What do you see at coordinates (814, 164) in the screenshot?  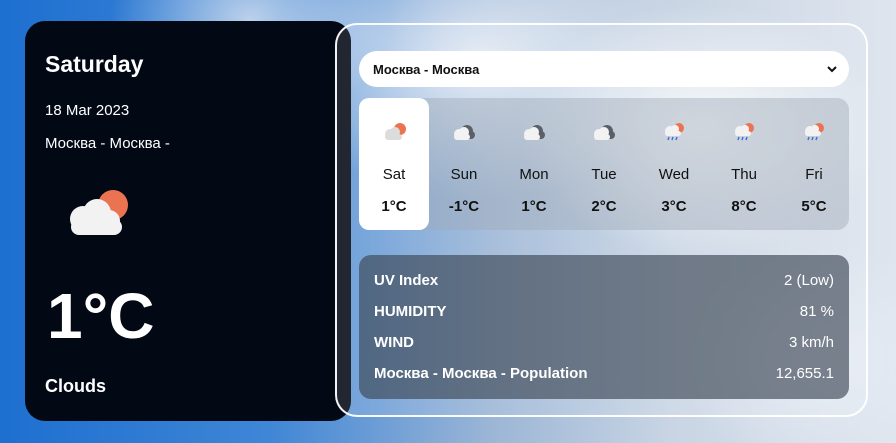 I see `forecast-day-fri: Fri 5°C` at bounding box center [814, 164].